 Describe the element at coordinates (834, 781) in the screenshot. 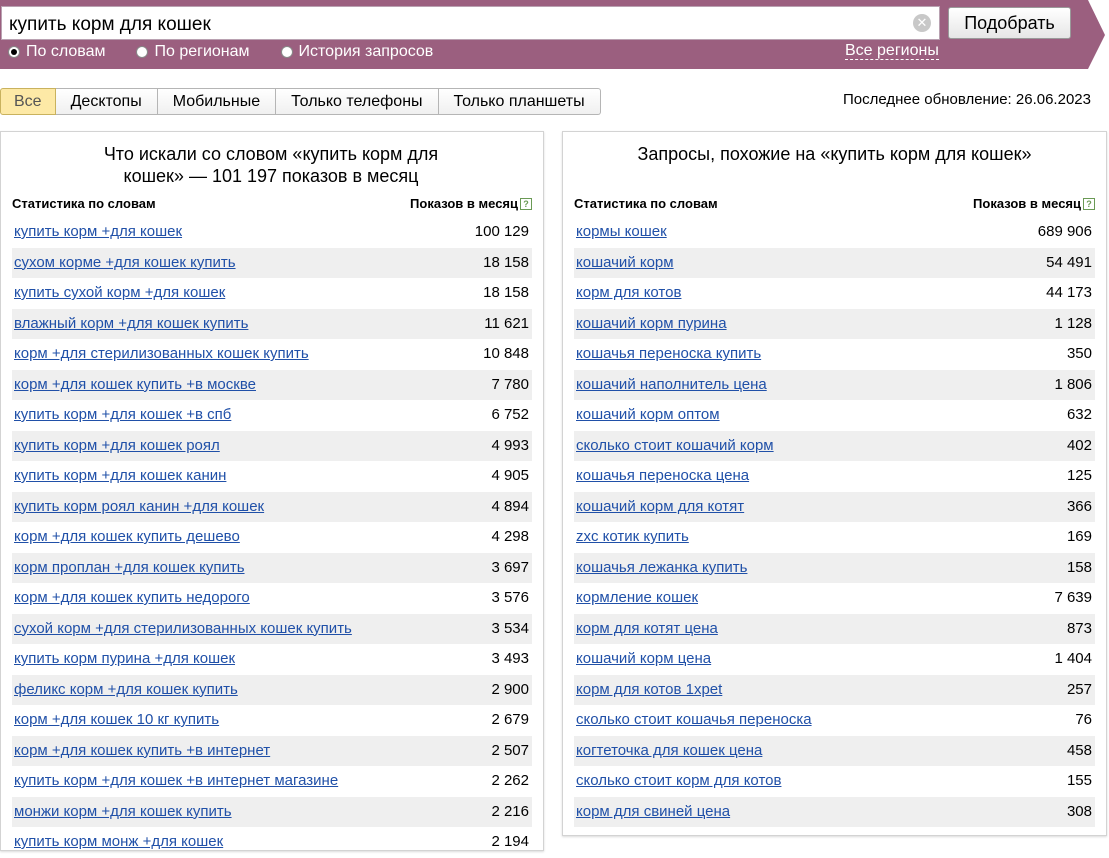

I see `table-row: сколько стоит корм для котов 155` at that location.